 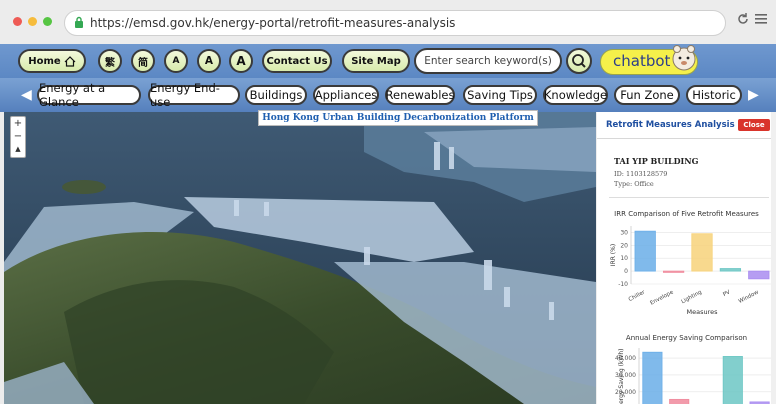 I want to click on x-tick-label: Window, so click(x=749, y=297).